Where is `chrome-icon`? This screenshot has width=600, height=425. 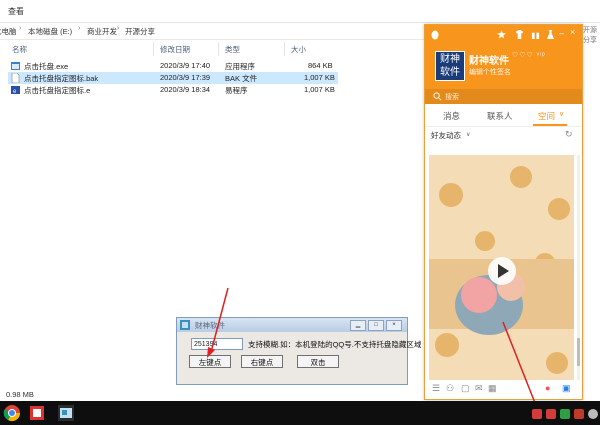 chrome-icon is located at coordinates (12, 413).